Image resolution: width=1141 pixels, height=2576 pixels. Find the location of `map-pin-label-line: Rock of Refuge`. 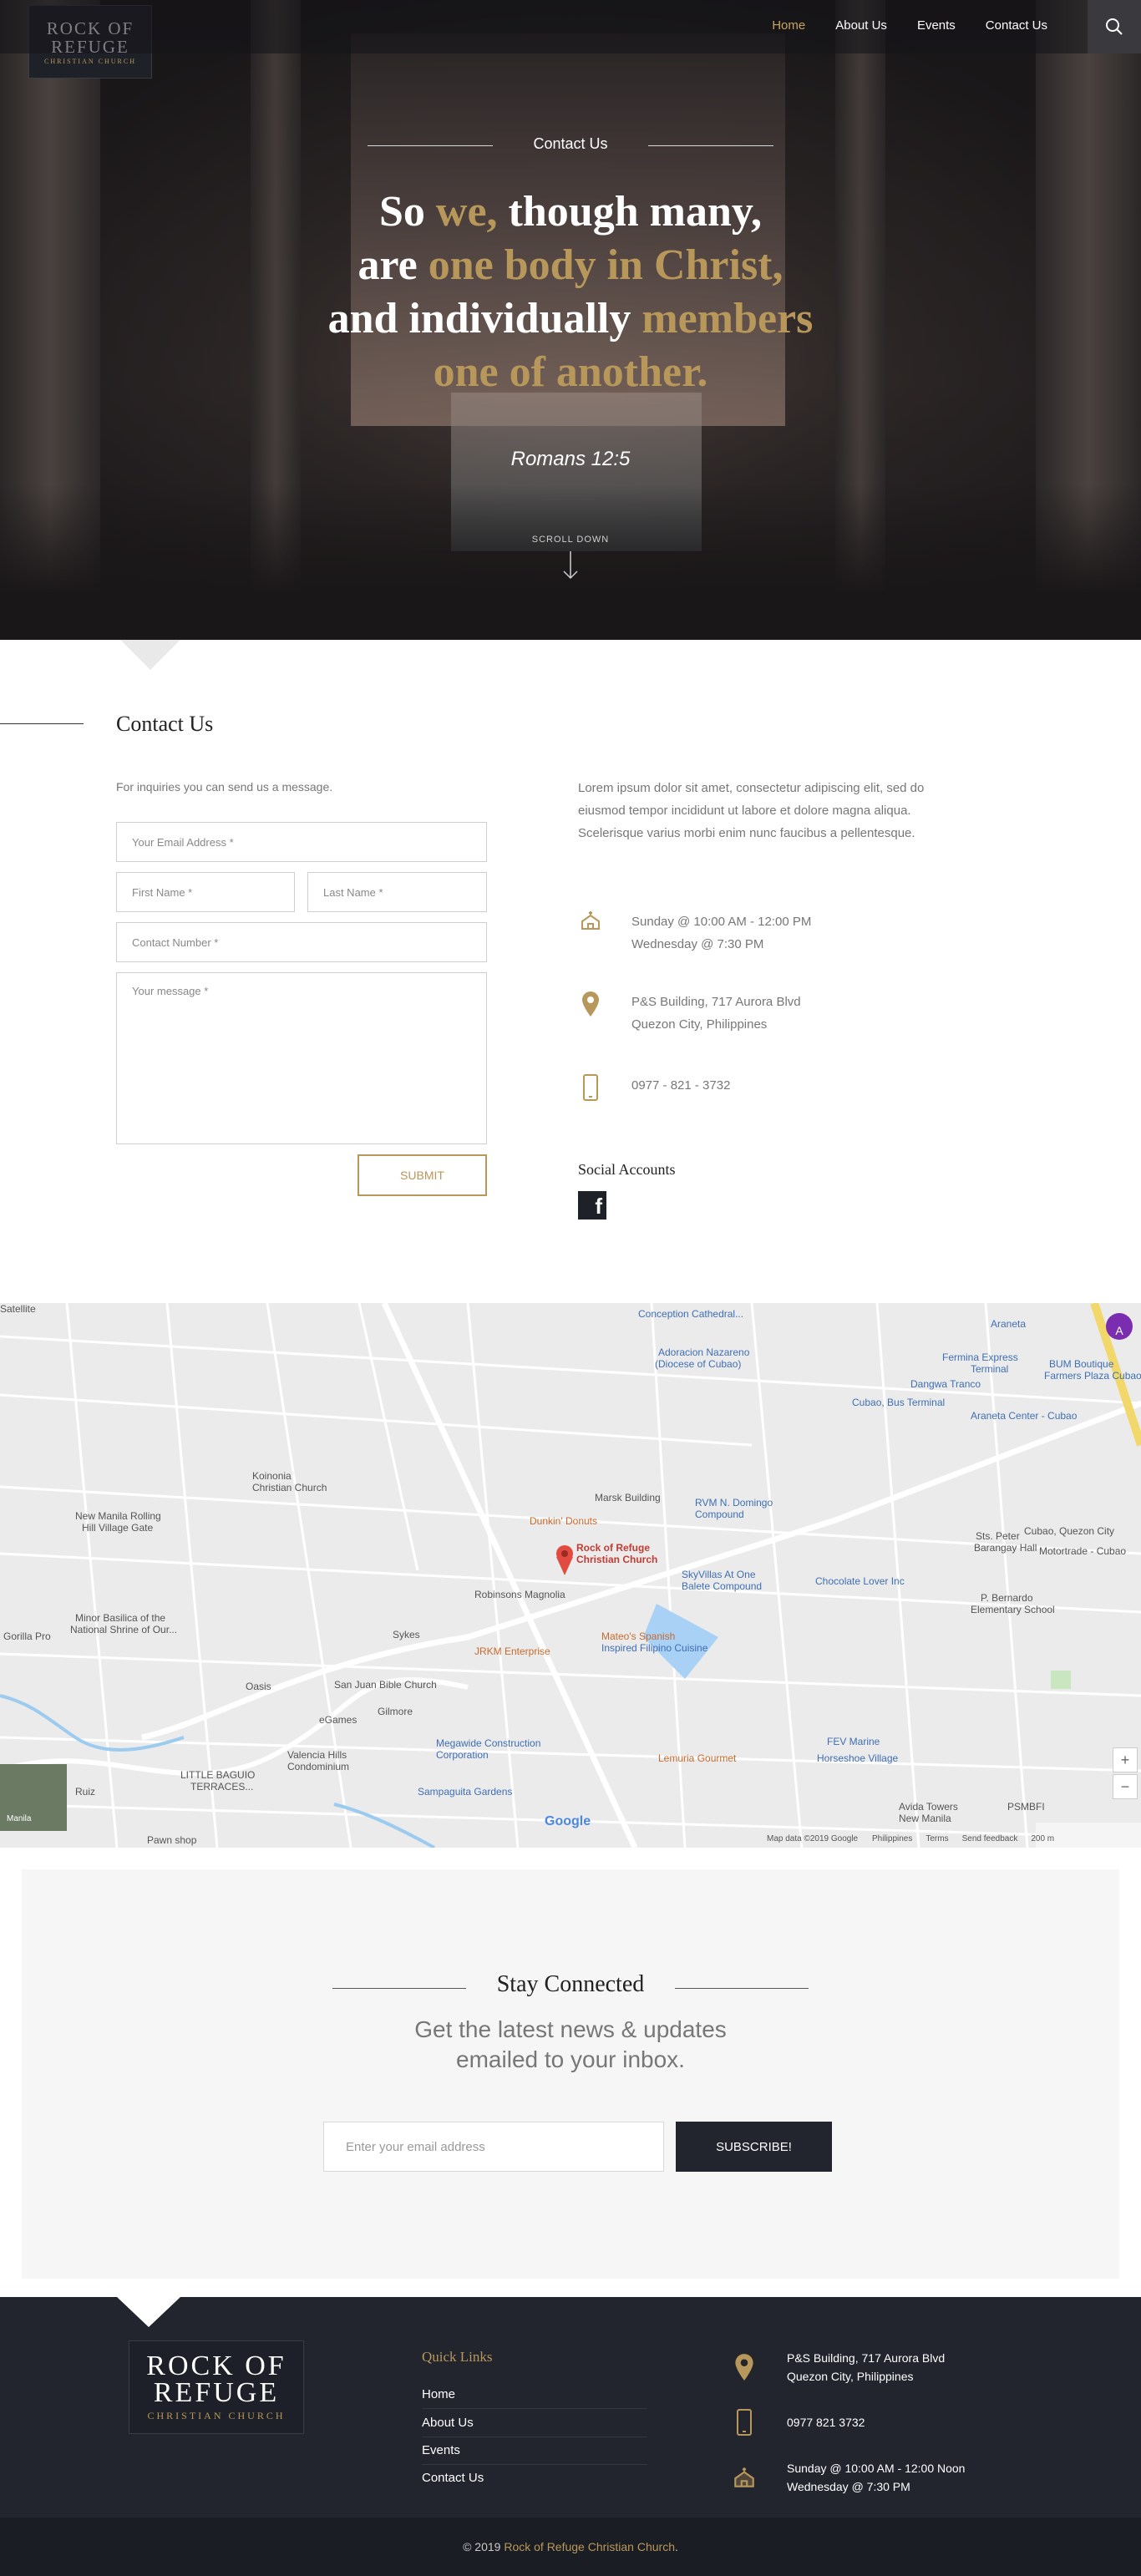

map-pin-label-line: Rock of Refuge is located at coordinates (613, 1548).